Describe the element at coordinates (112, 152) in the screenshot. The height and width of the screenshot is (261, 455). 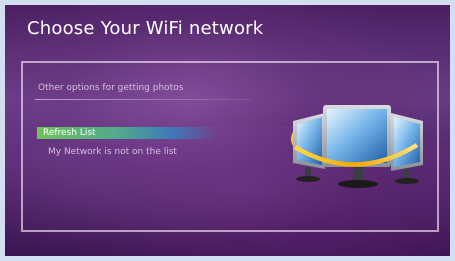
I see `network-not-listed-option: My Network is not on the list` at that location.